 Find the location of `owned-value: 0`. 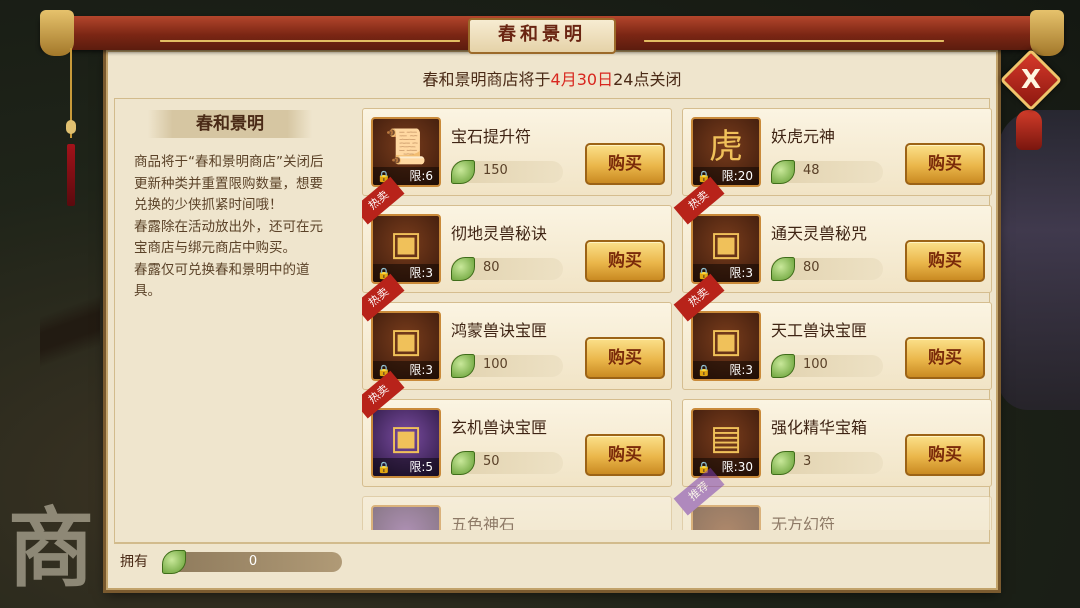

owned-value: 0 is located at coordinates (253, 561).